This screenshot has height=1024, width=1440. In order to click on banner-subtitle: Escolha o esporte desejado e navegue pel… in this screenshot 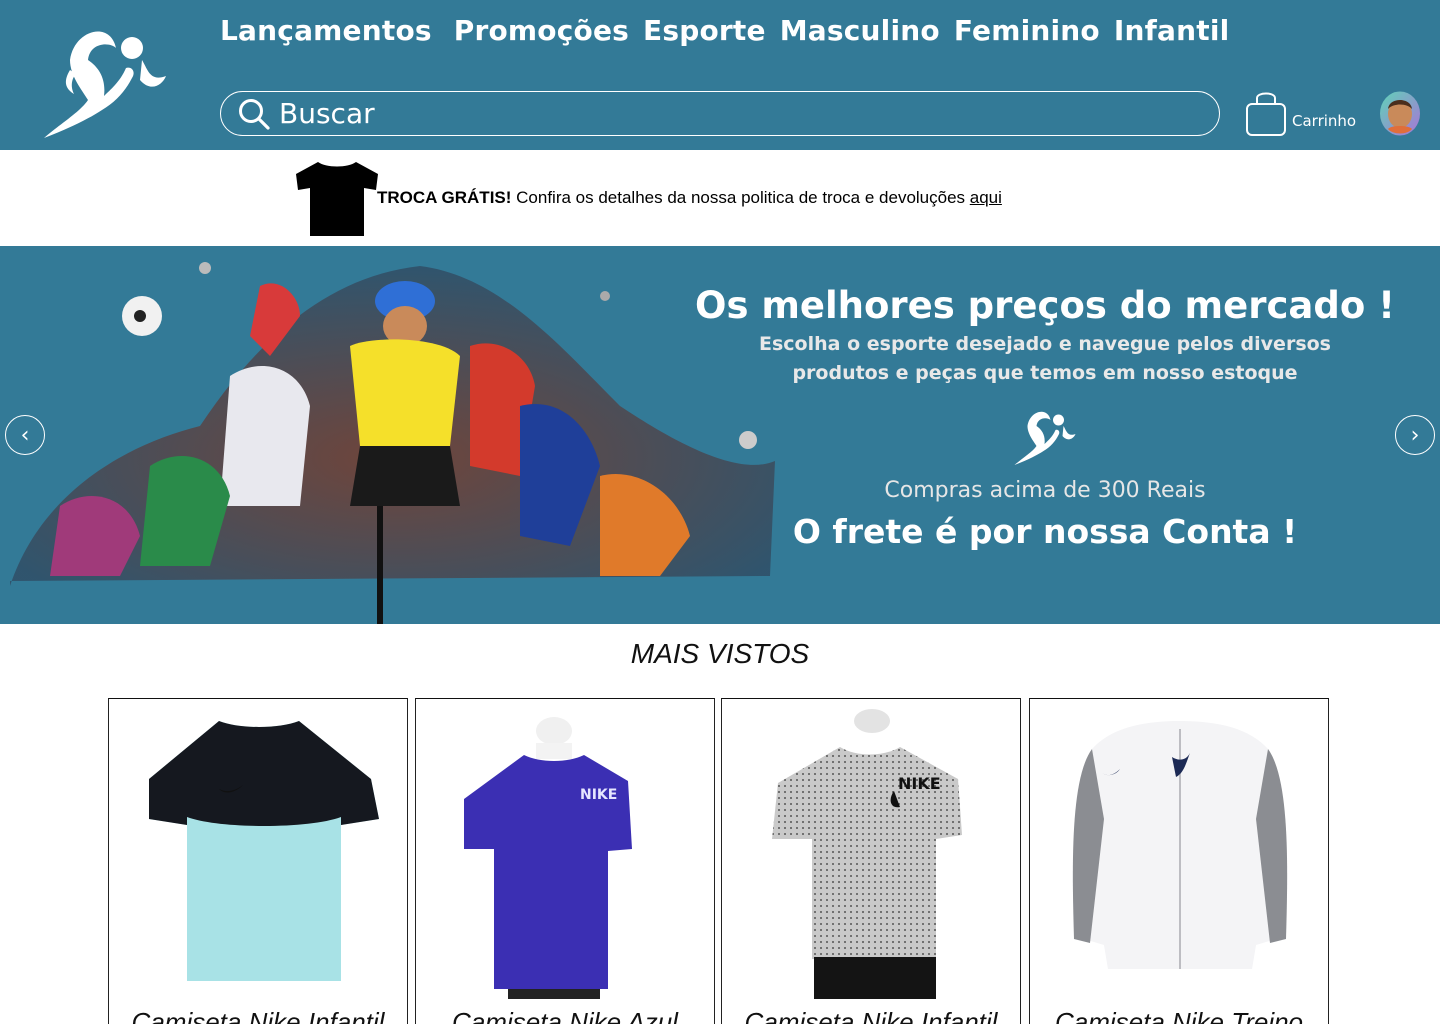, I will do `click(1045, 359)`.